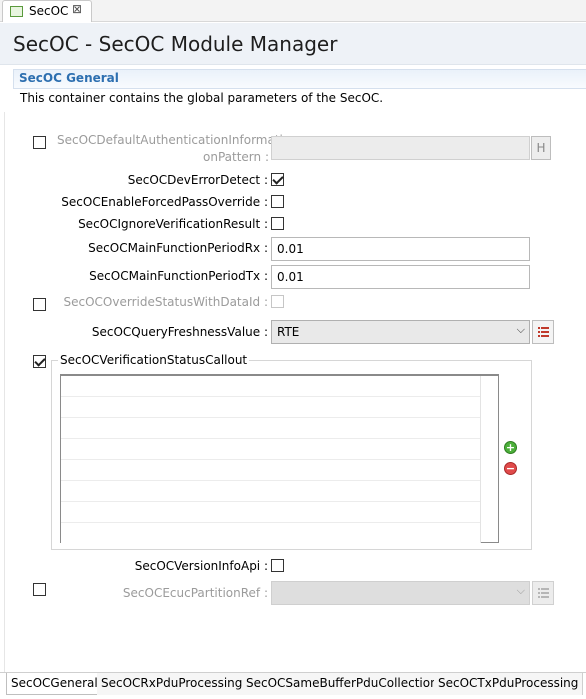 The height and width of the screenshot is (699, 586). I want to click on dev-error-detect-label: SecOCDevErrorDetect :, so click(197, 180).